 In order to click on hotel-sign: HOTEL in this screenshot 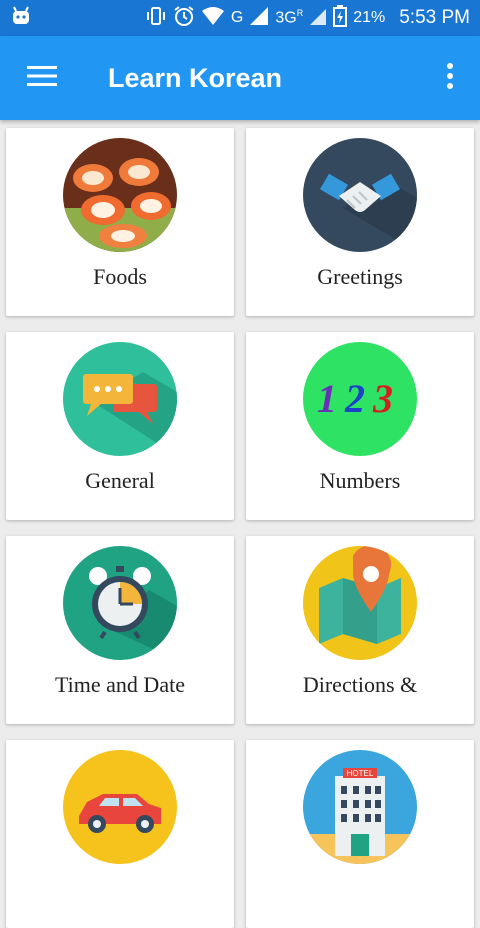, I will do `click(360, 773)`.